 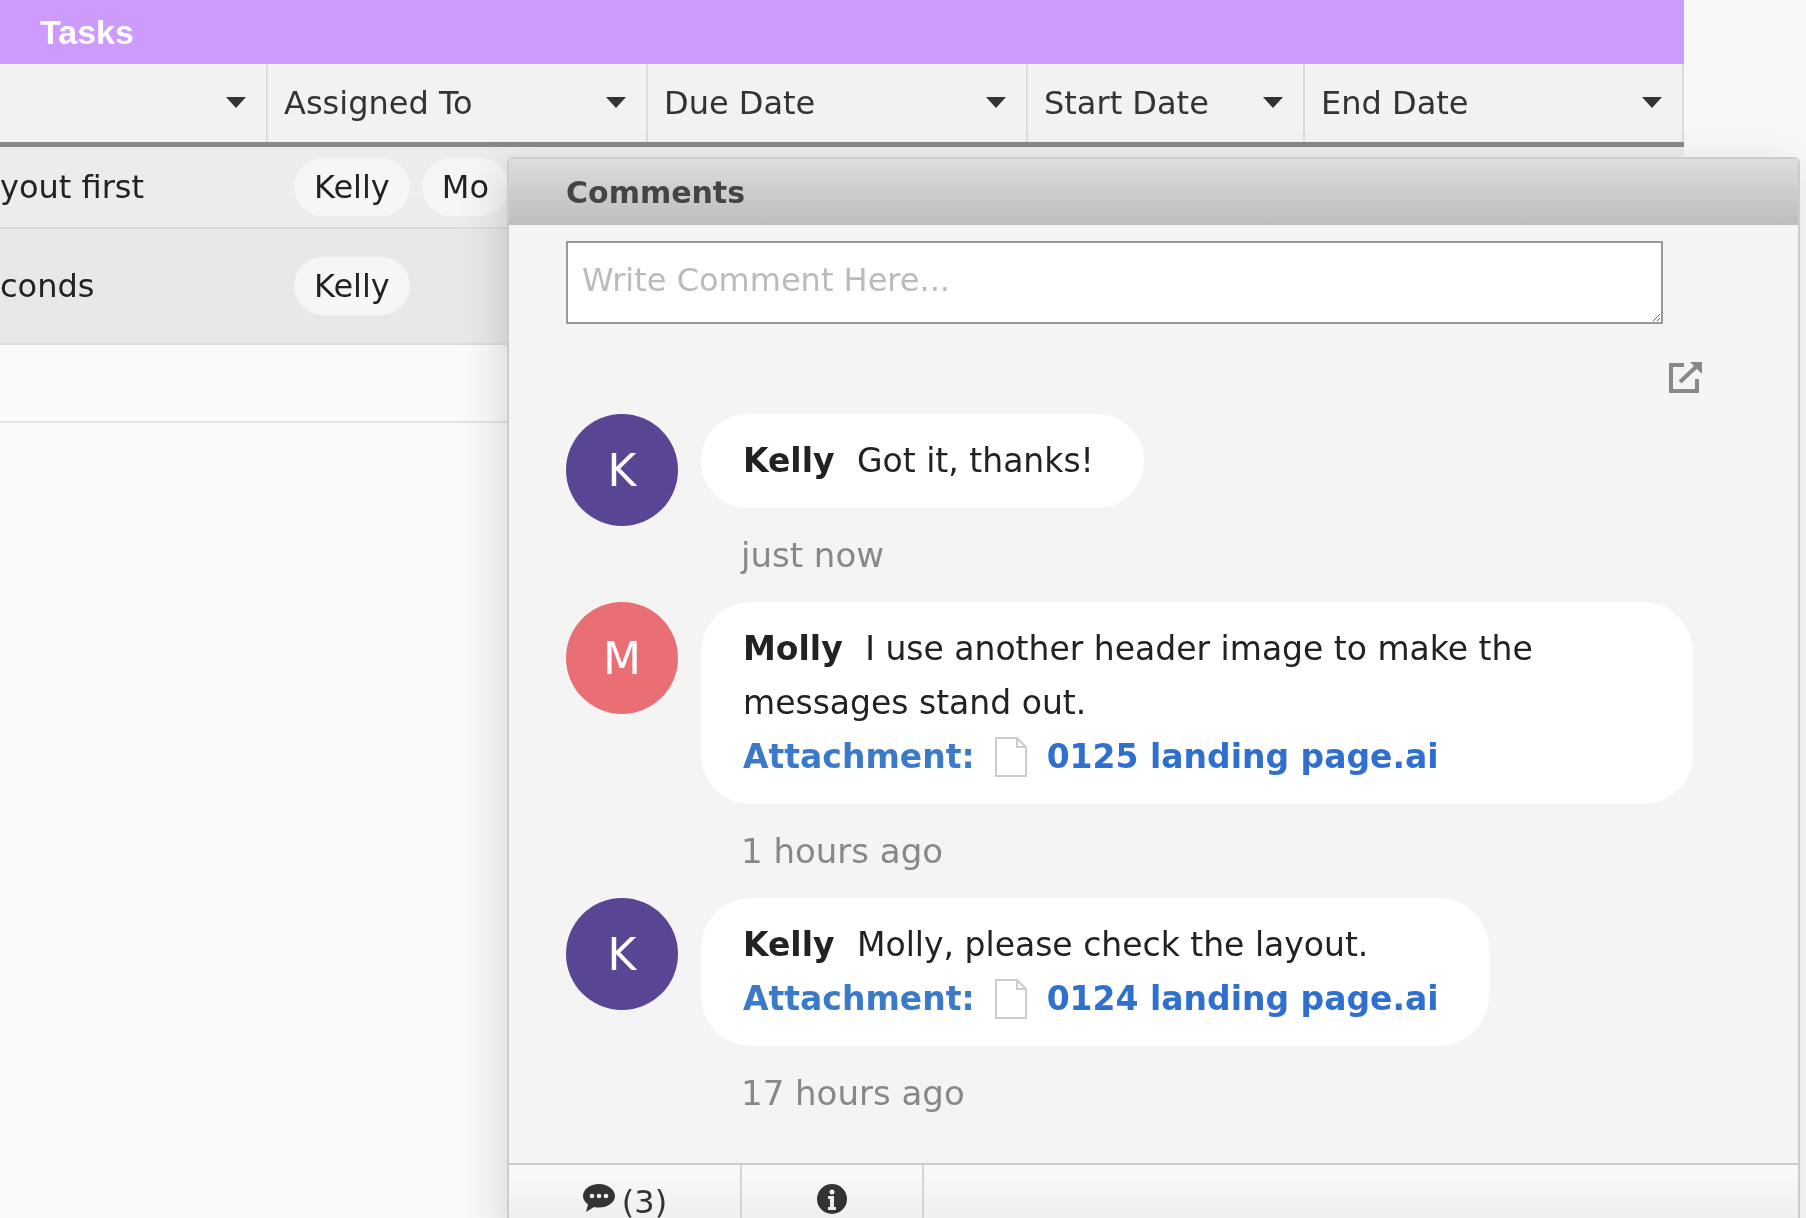 What do you see at coordinates (656, 192) in the screenshot?
I see `panel-title: Comments` at bounding box center [656, 192].